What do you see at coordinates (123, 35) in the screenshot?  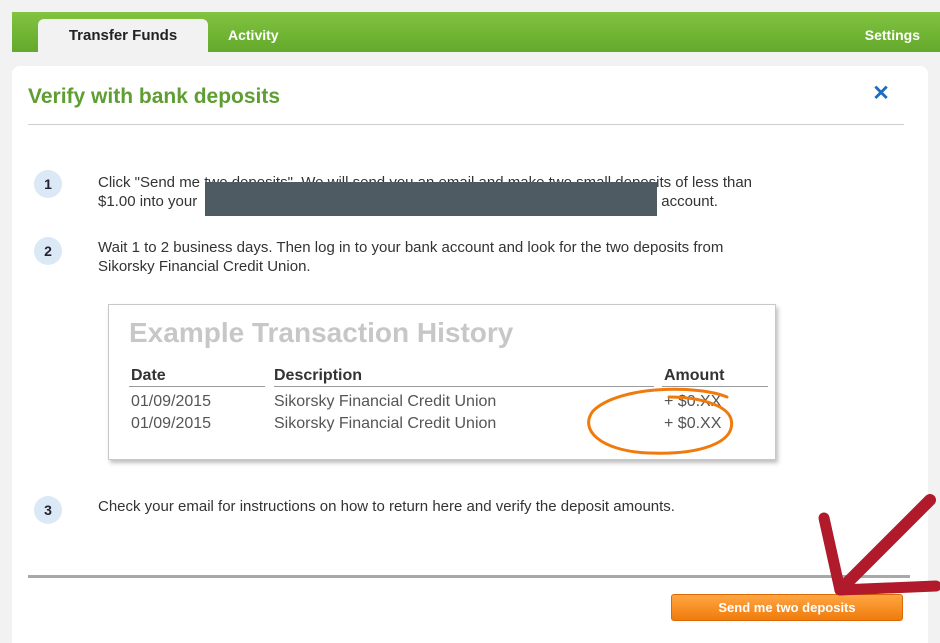 I see `tab-transfer-funds: Transfer Funds` at bounding box center [123, 35].